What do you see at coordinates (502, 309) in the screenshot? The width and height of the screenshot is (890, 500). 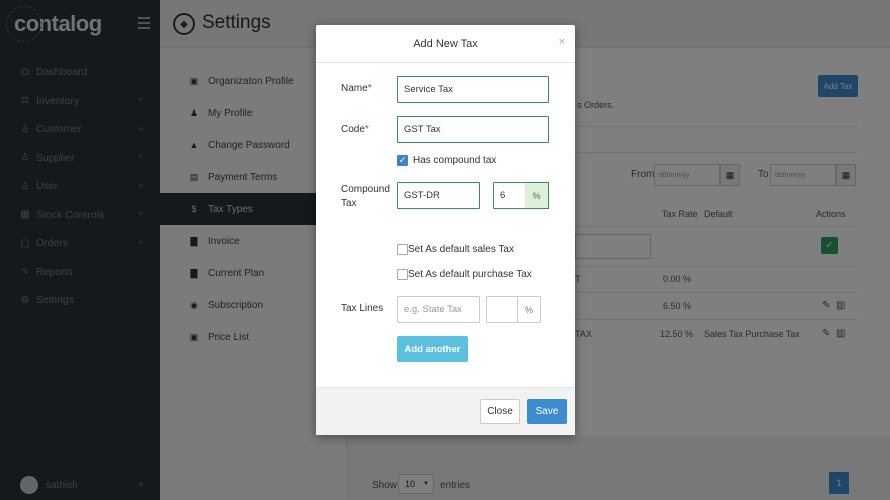 I see `tax-line-rate-input` at bounding box center [502, 309].